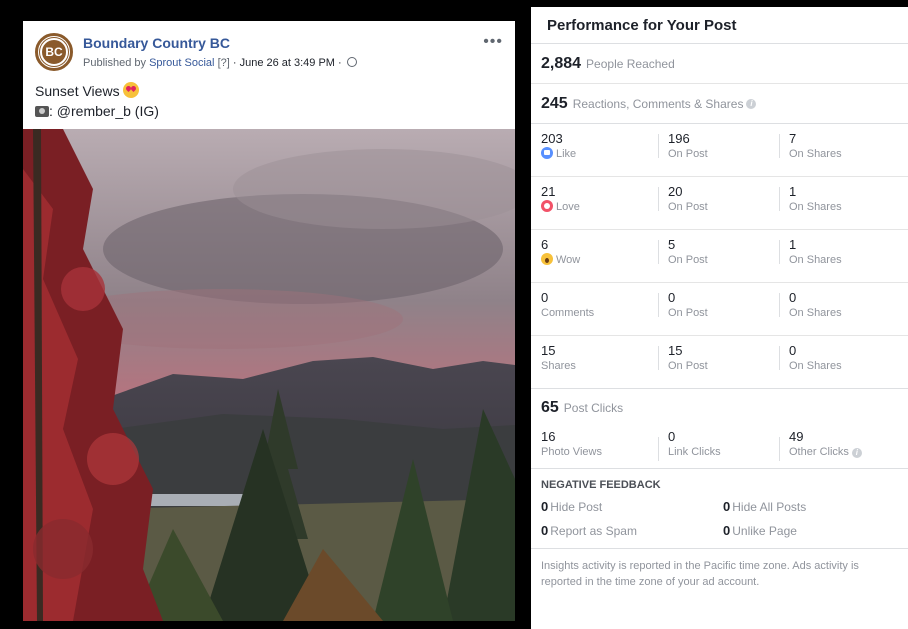 The height and width of the screenshot is (629, 908). I want to click on post-text-line1: Sunset Views, so click(77, 91).